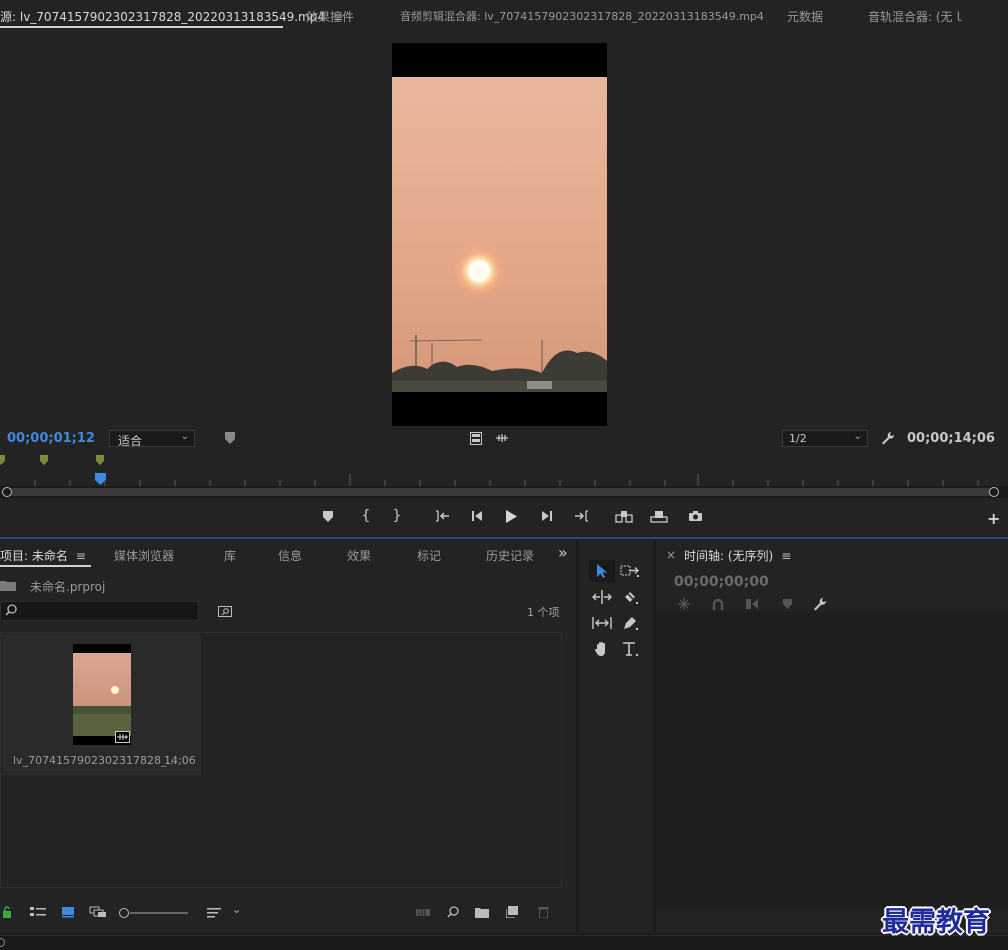  I want to click on active-tab-underline, so click(141, 27).